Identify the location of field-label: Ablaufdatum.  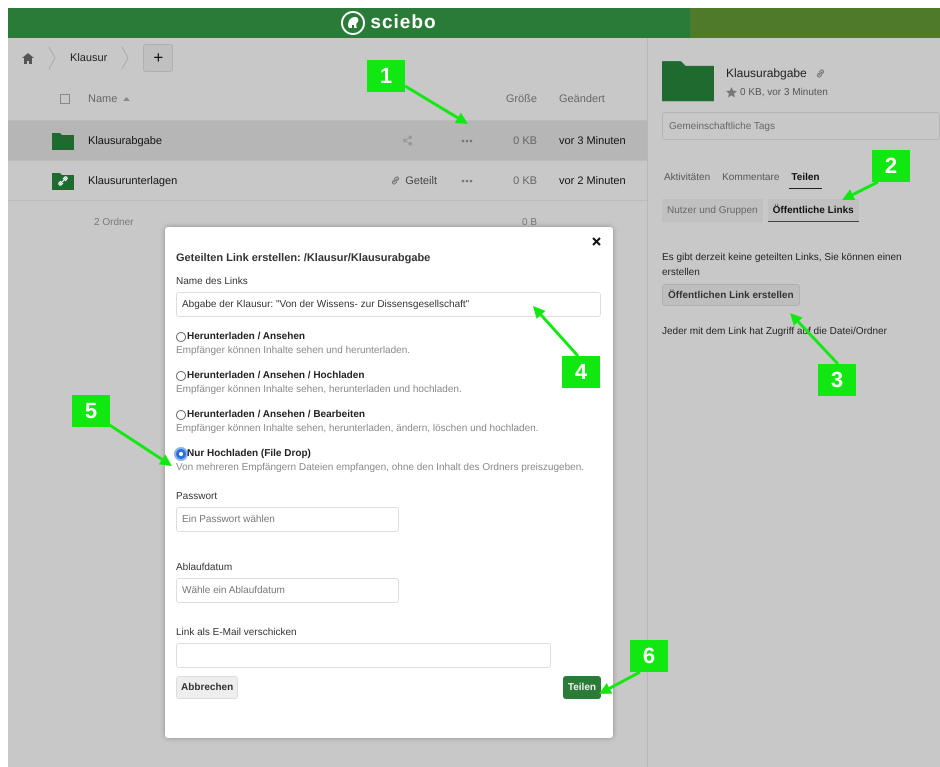
(205, 567).